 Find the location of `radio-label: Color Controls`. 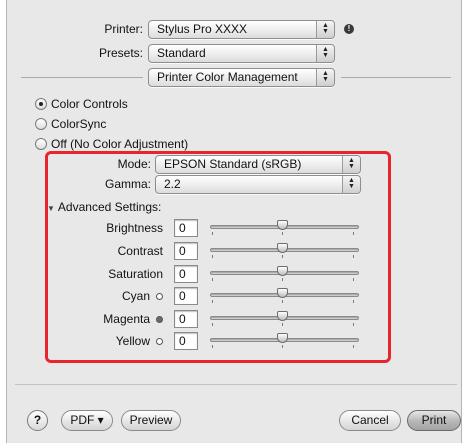

radio-label: Color Controls is located at coordinates (89, 104).